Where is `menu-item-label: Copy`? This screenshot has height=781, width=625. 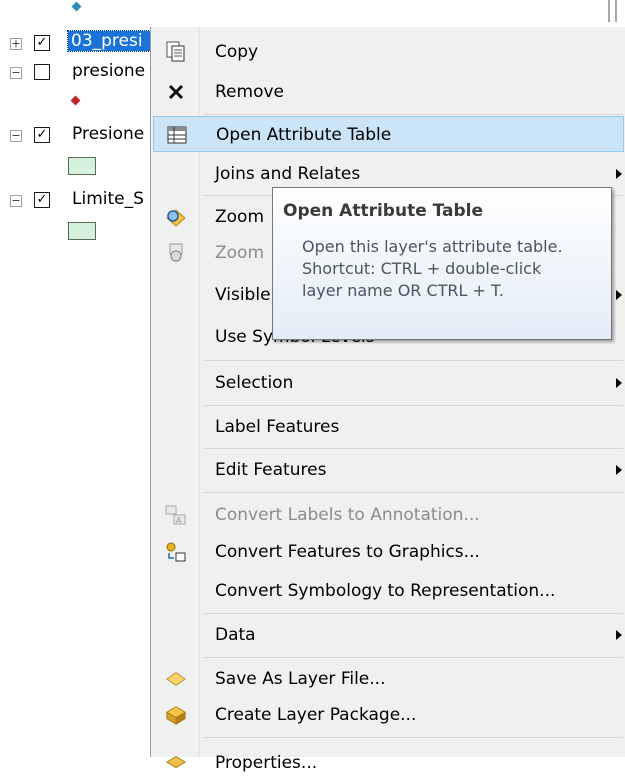
menu-item-label: Copy is located at coordinates (237, 52).